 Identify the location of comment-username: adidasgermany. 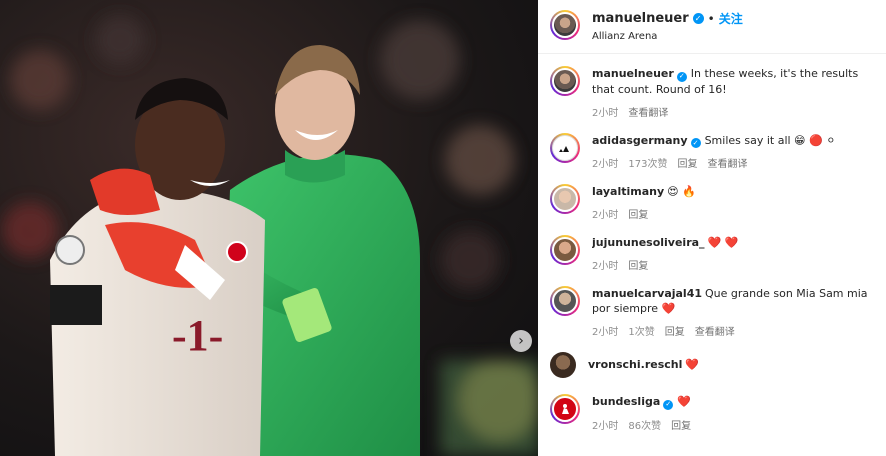
(640, 140).